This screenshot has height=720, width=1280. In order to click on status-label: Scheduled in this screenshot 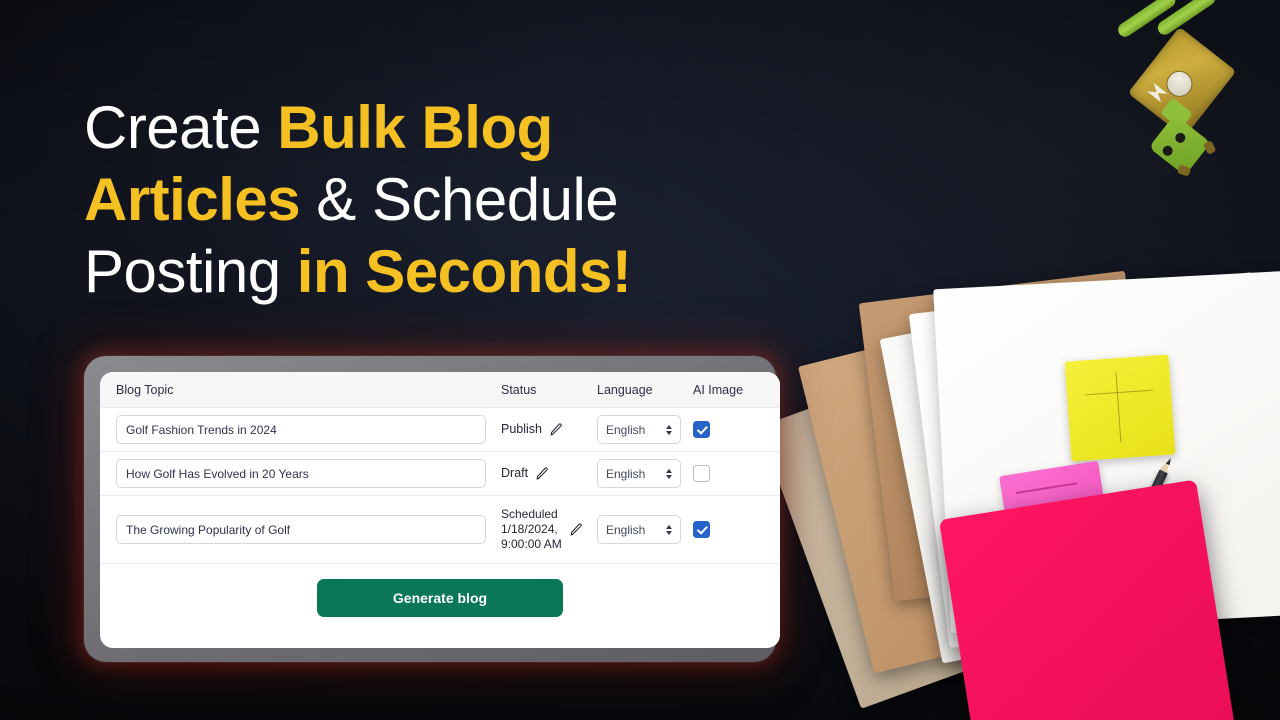, I will do `click(529, 514)`.